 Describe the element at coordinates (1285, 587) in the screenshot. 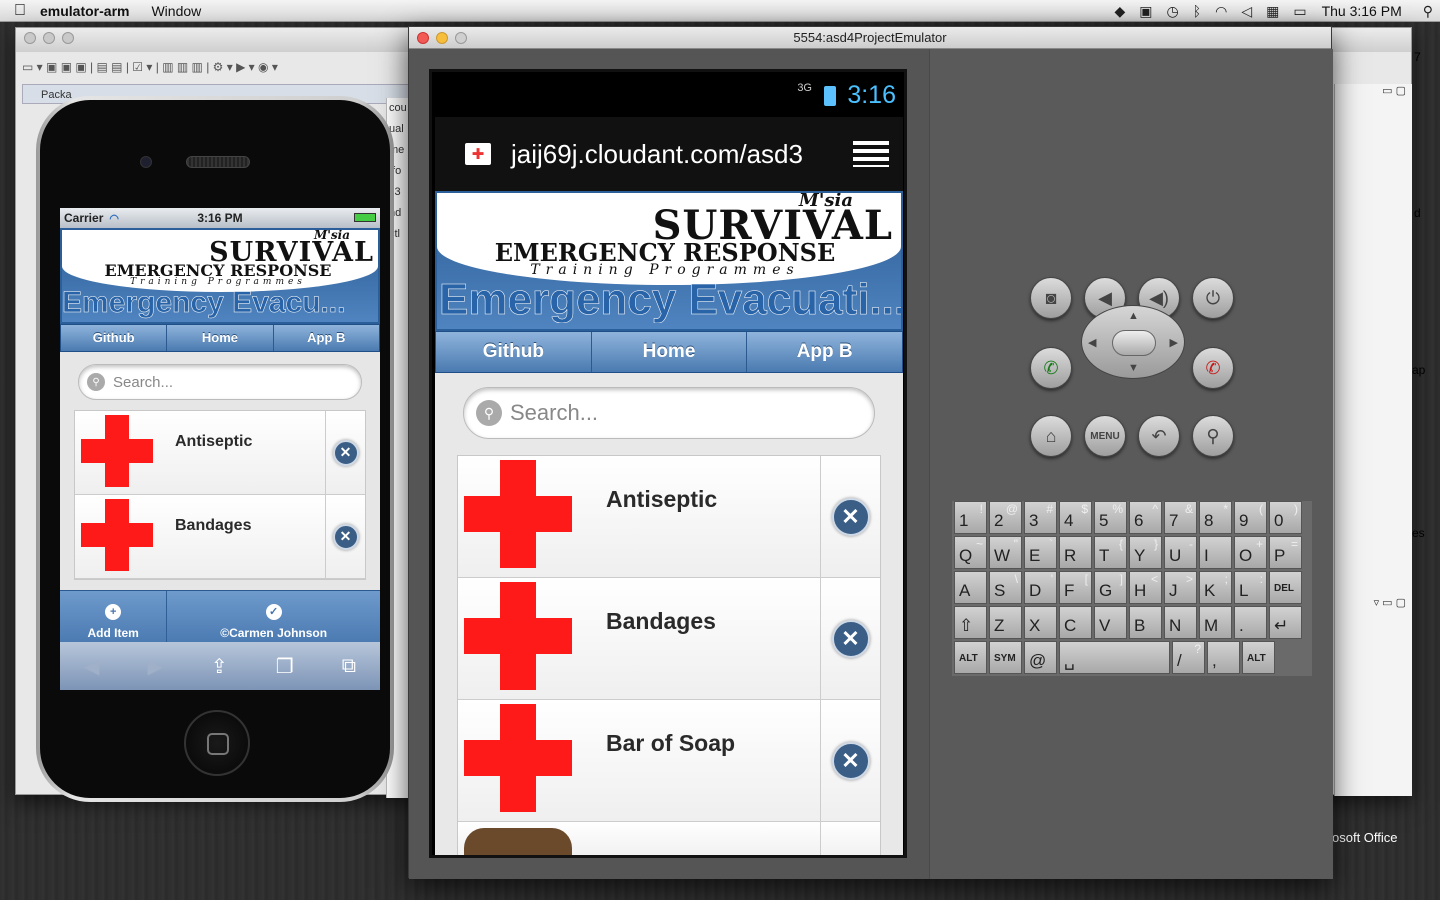

I see `key: DEL` at that location.